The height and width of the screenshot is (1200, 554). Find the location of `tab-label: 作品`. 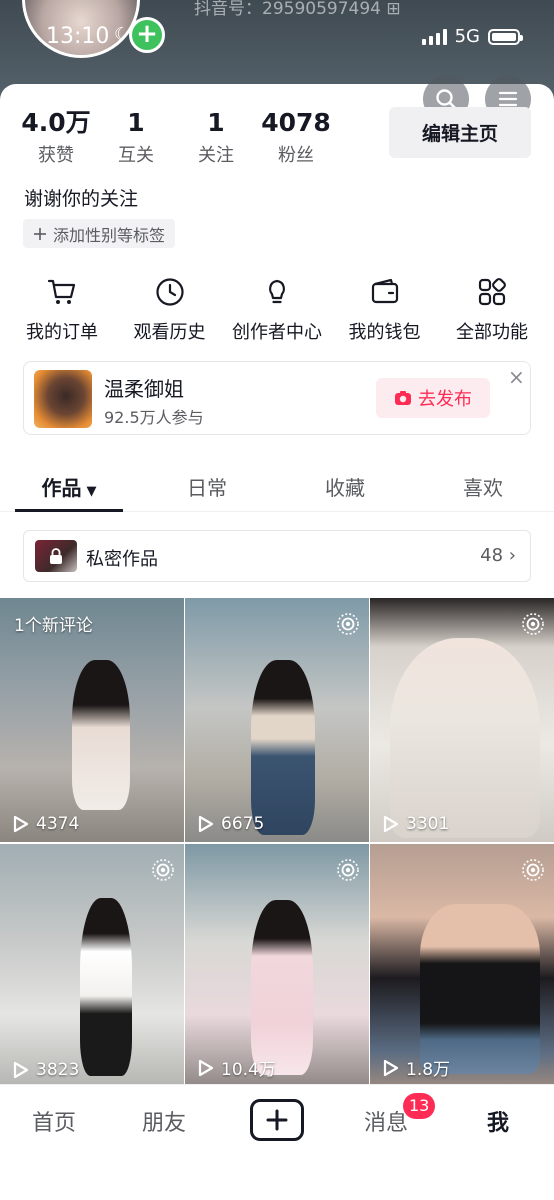

tab-label: 作品 is located at coordinates (61, 488).